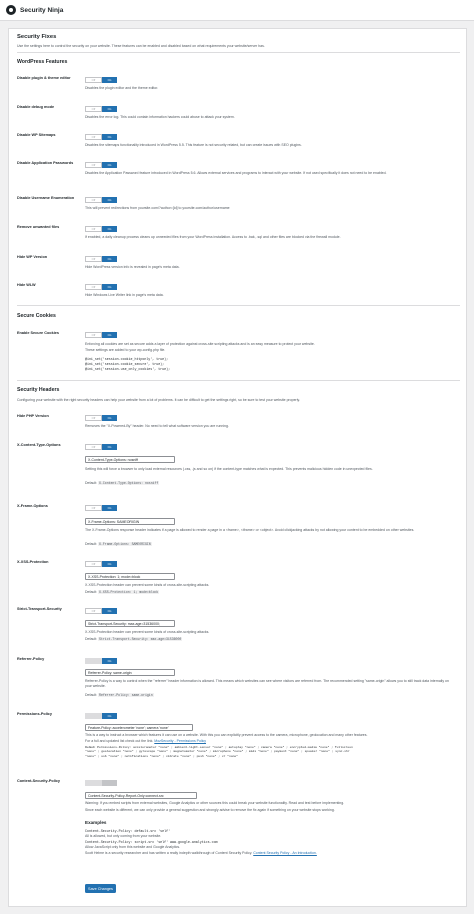  I want to click on xfo-label: X-Frame-Options, so click(32, 506).